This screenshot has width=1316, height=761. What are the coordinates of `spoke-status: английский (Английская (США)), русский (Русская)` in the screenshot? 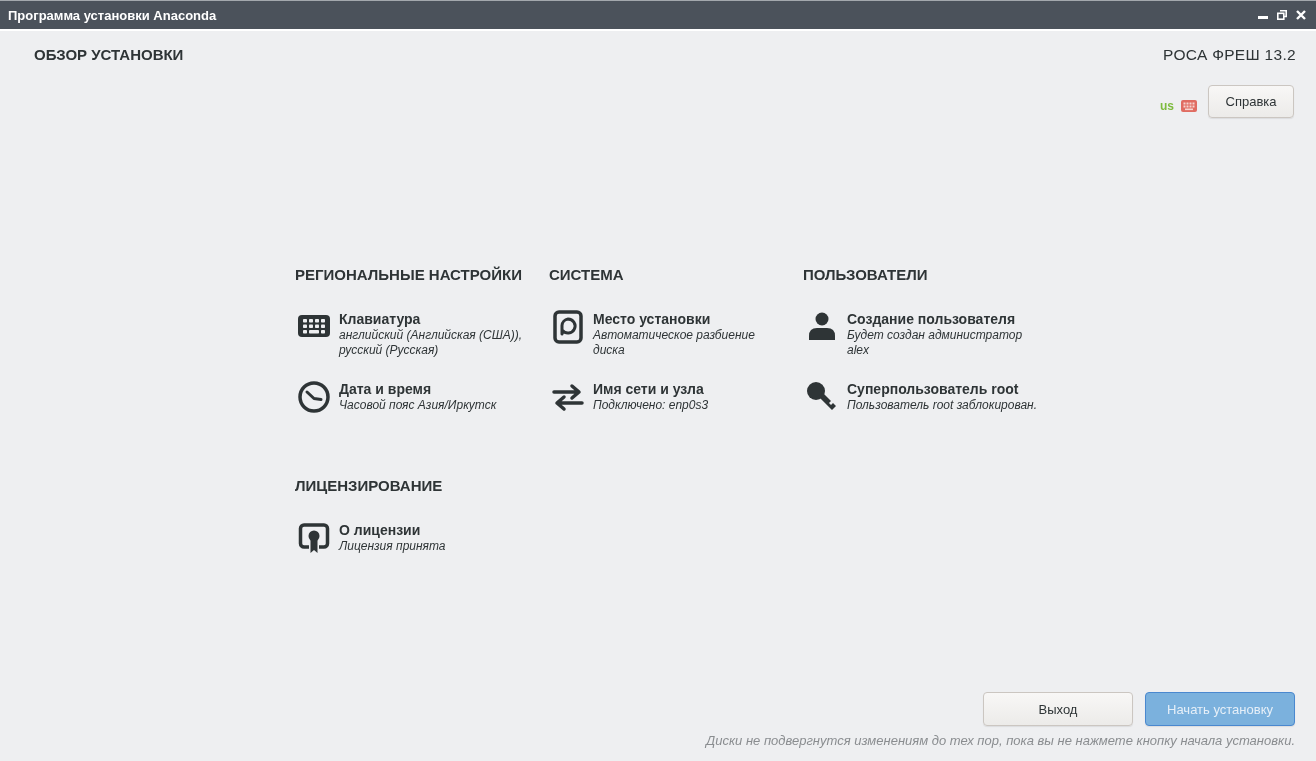 It's located at (431, 343).